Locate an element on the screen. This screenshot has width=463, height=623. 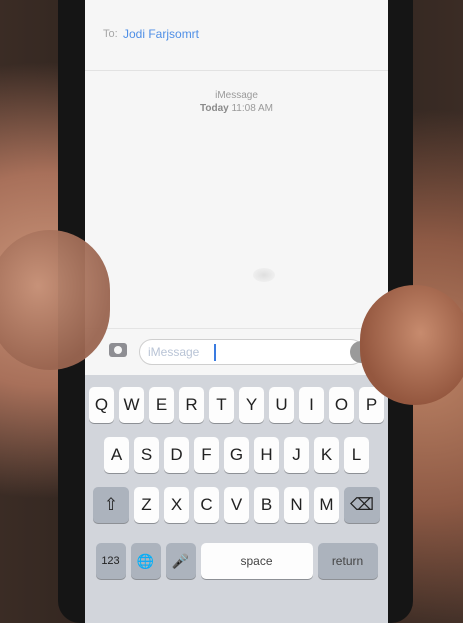
key-q: Q is located at coordinates (101, 405).